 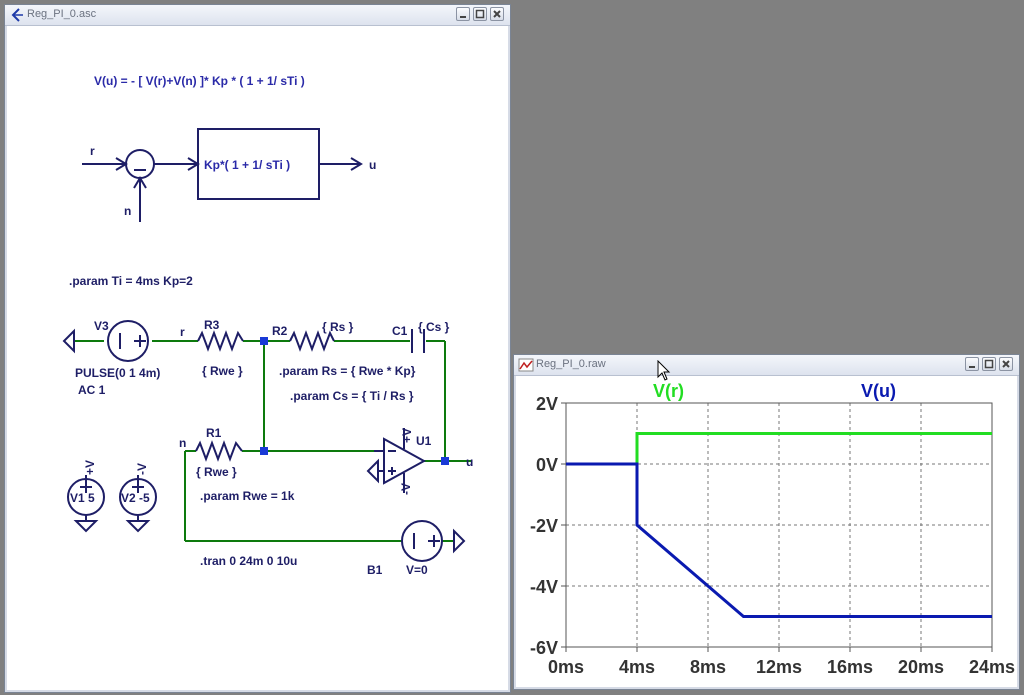 What do you see at coordinates (878, 391) in the screenshot?
I see `trace-label-vu: V(u)` at bounding box center [878, 391].